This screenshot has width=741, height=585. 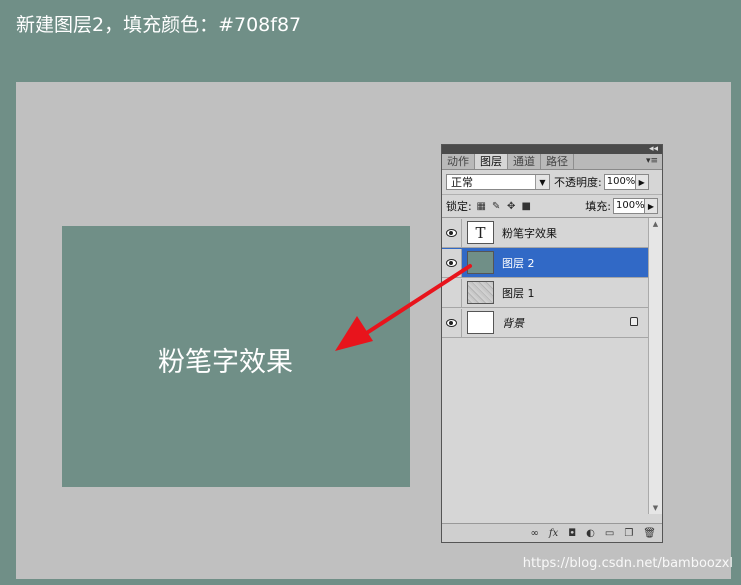 What do you see at coordinates (545, 263) in the screenshot?
I see `layer-row-2: 图层 2` at bounding box center [545, 263].